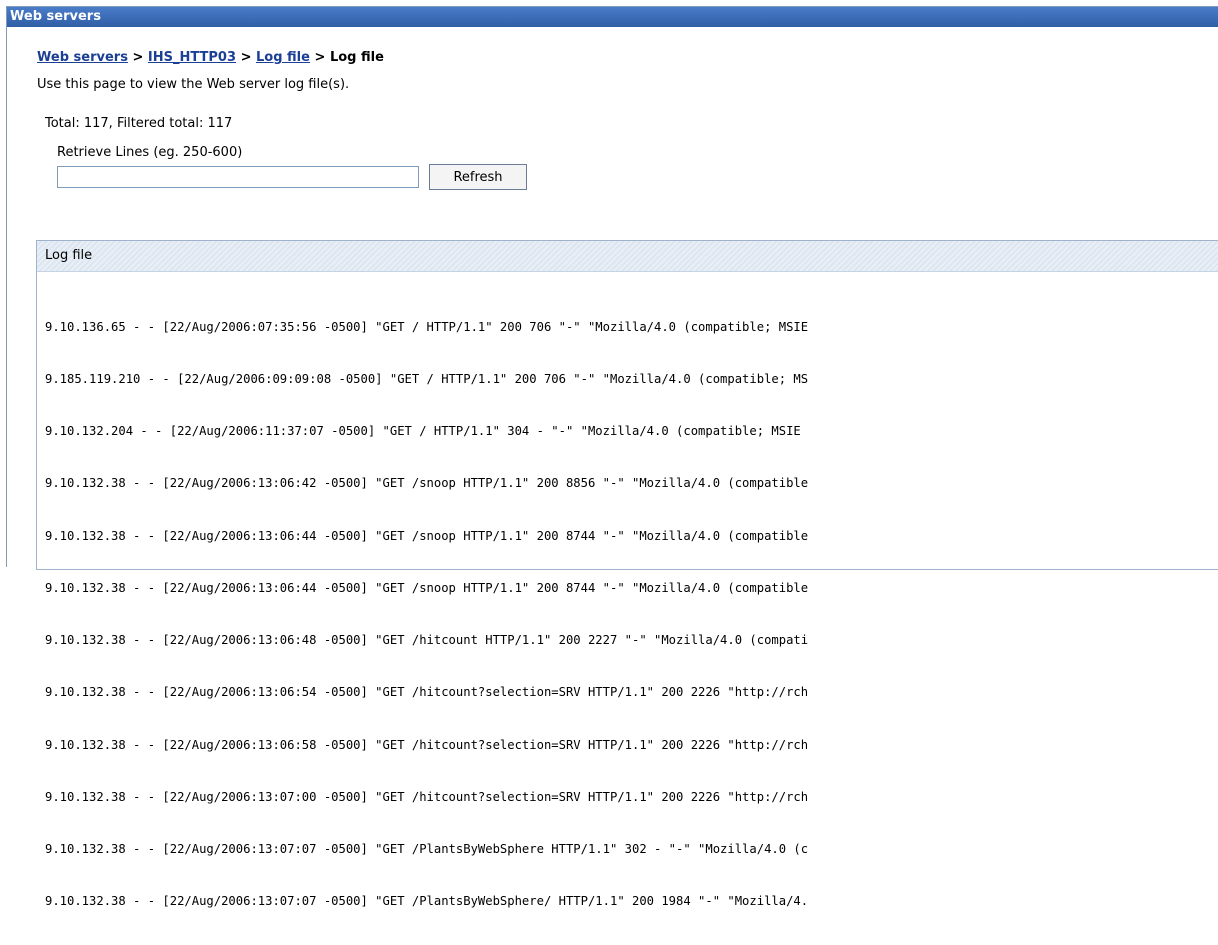 The width and height of the screenshot is (1218, 945). What do you see at coordinates (192, 57) in the screenshot?
I see `breadcrumb-ihs-http03-link: IHS_HTTP03` at bounding box center [192, 57].